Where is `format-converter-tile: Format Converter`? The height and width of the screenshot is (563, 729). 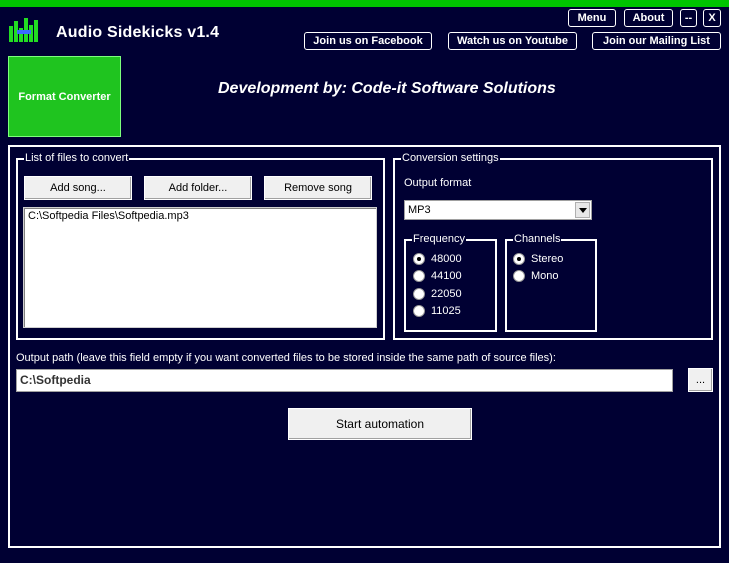
format-converter-tile: Format Converter is located at coordinates (64, 96).